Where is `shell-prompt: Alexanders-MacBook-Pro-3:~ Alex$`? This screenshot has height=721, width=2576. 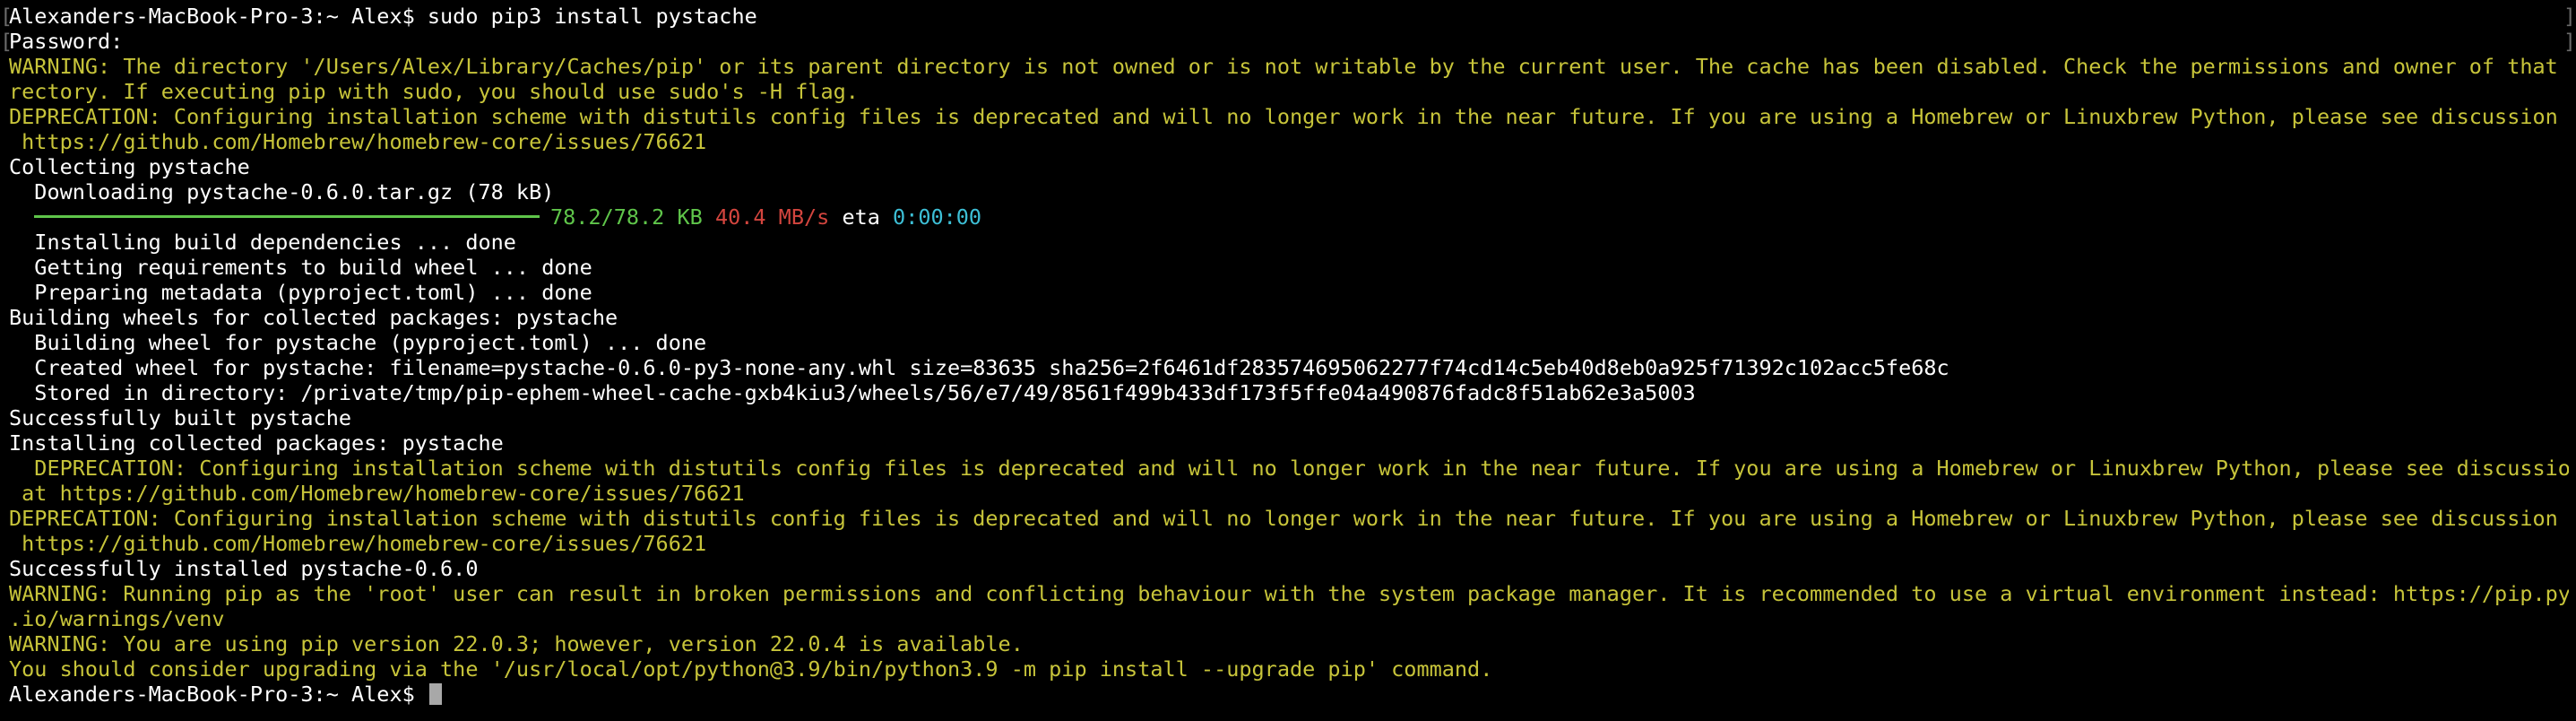 shell-prompt: Alexanders-MacBook-Pro-3:~ Alex$ is located at coordinates (218, 694).